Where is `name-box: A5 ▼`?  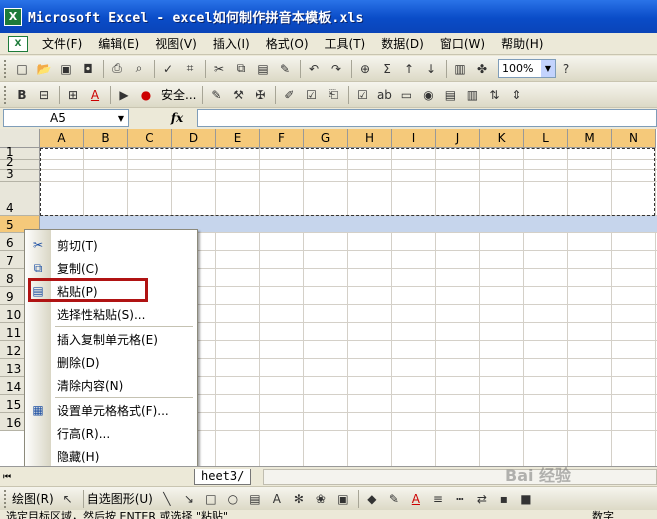 name-box: A5 ▼ is located at coordinates (66, 118).